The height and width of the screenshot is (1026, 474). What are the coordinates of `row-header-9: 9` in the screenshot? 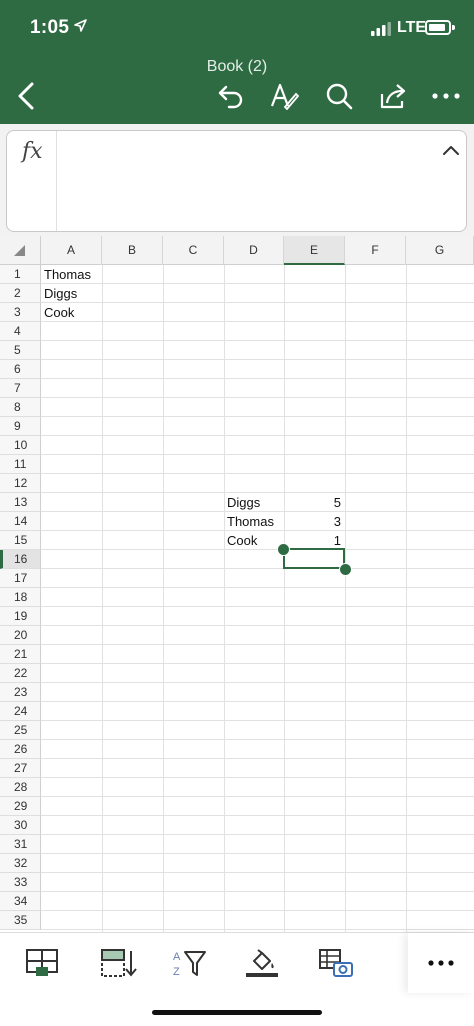 It's located at (20, 426).